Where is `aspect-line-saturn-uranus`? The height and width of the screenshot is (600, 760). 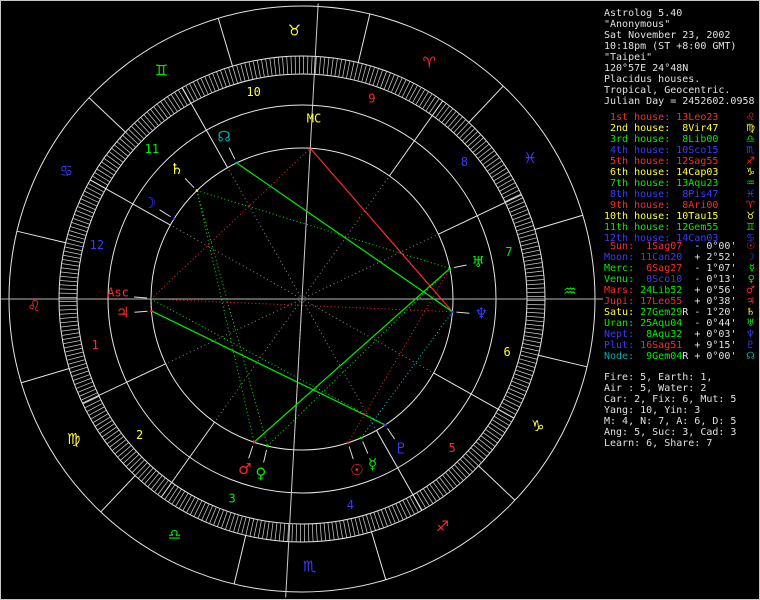 aspect-line-saturn-uranus is located at coordinates (323, 229).